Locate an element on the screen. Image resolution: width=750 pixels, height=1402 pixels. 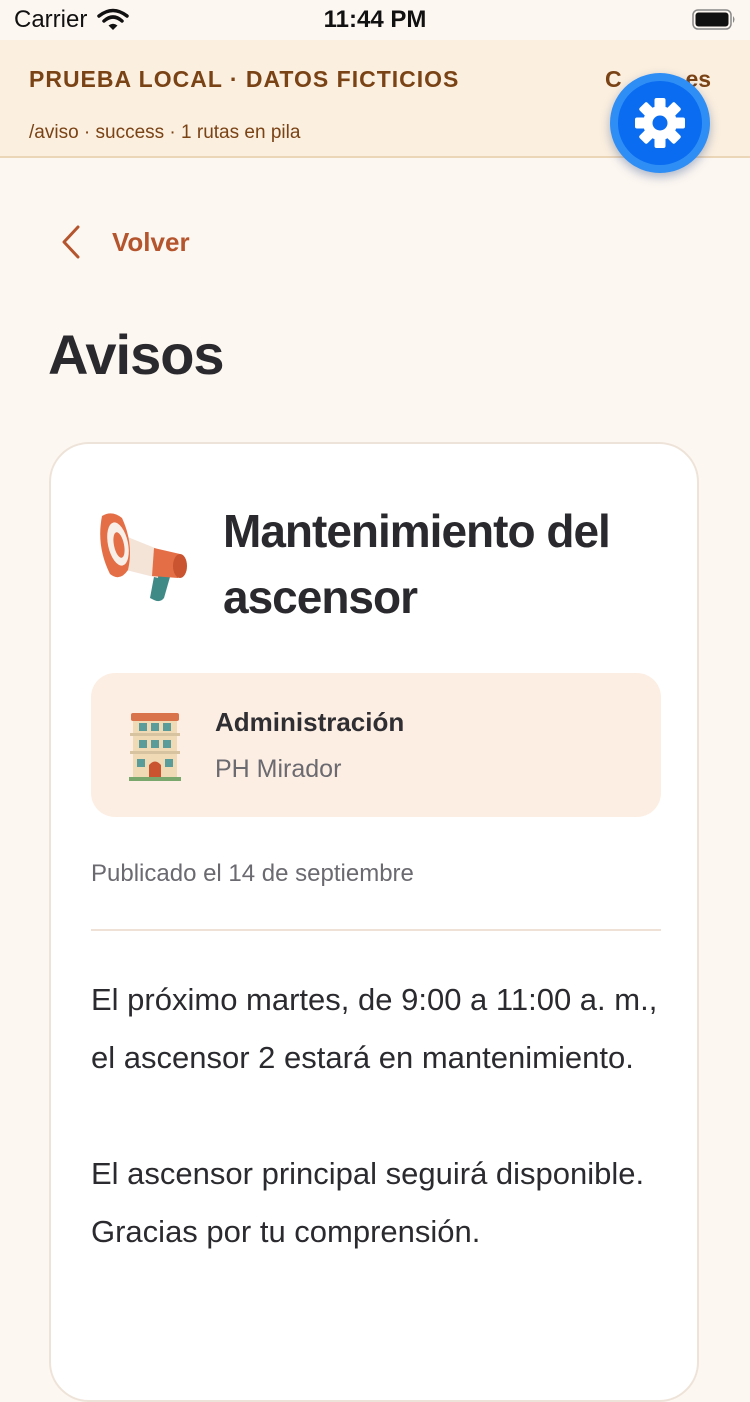
status-bar: Carrier 11:44 PM is located at coordinates (375, 20).